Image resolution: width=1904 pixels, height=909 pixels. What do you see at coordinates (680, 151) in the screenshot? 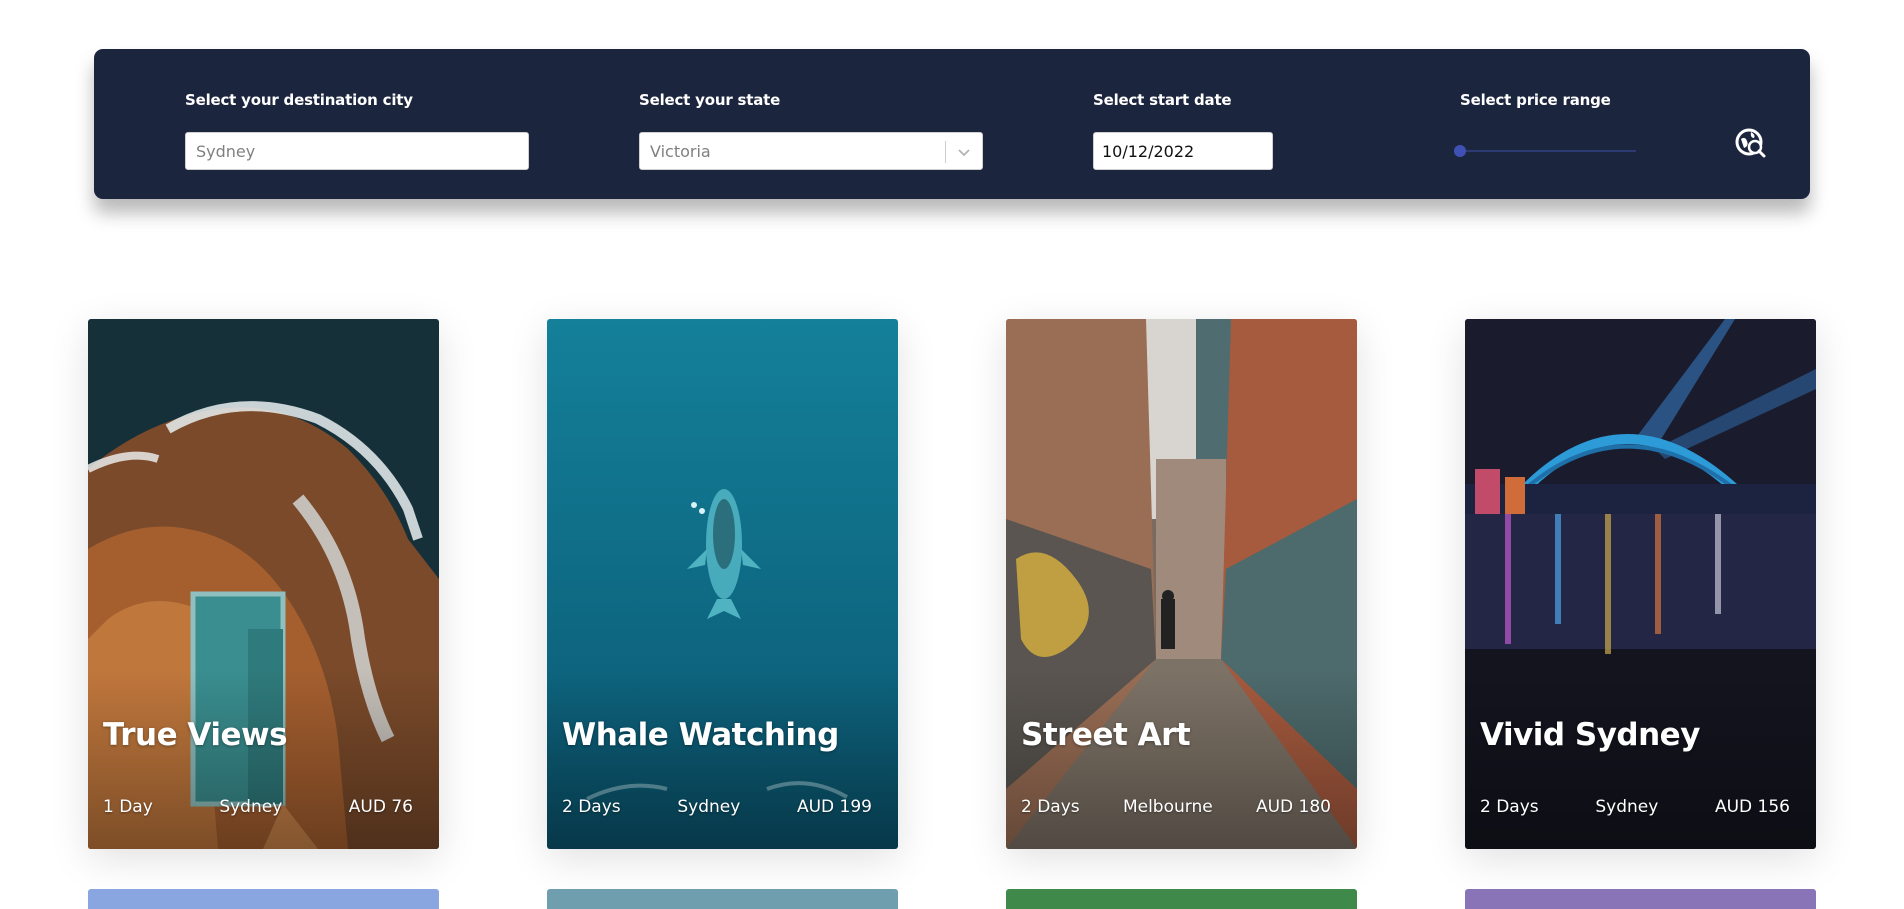
I see `state-select-value: Victoria` at bounding box center [680, 151].